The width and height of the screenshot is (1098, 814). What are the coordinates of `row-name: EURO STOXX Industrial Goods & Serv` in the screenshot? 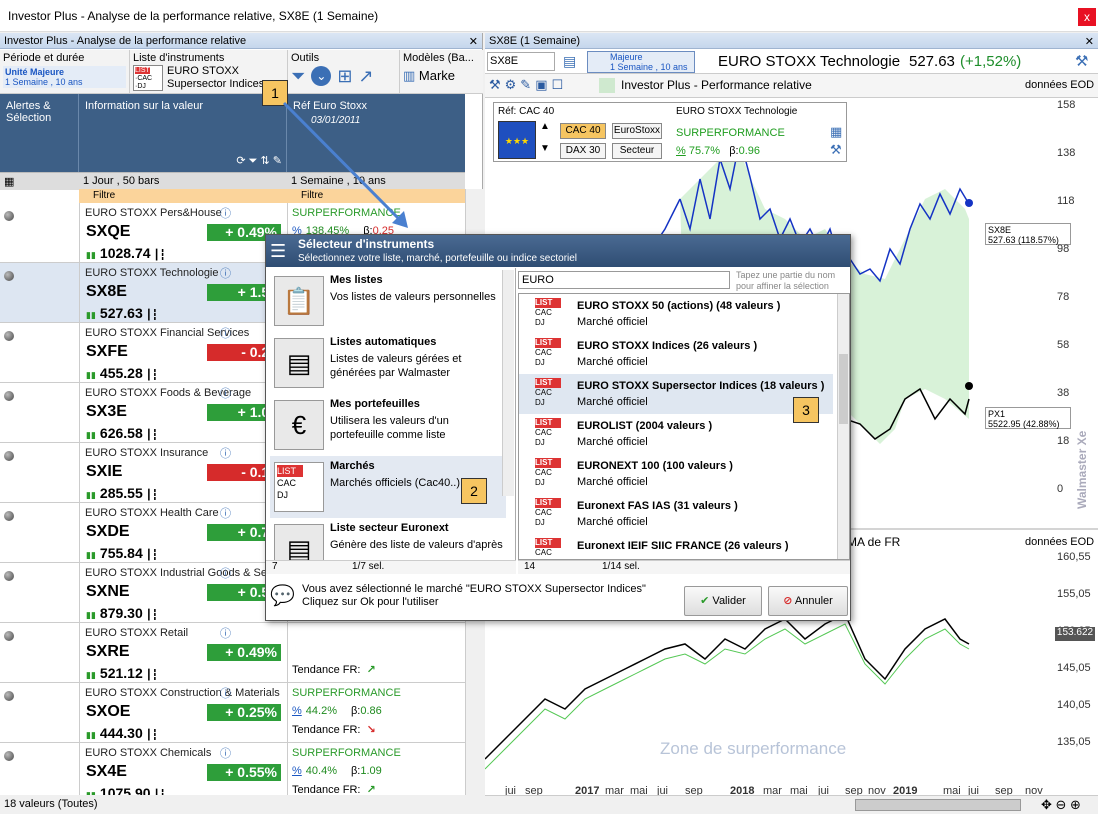 It's located at (181, 573).